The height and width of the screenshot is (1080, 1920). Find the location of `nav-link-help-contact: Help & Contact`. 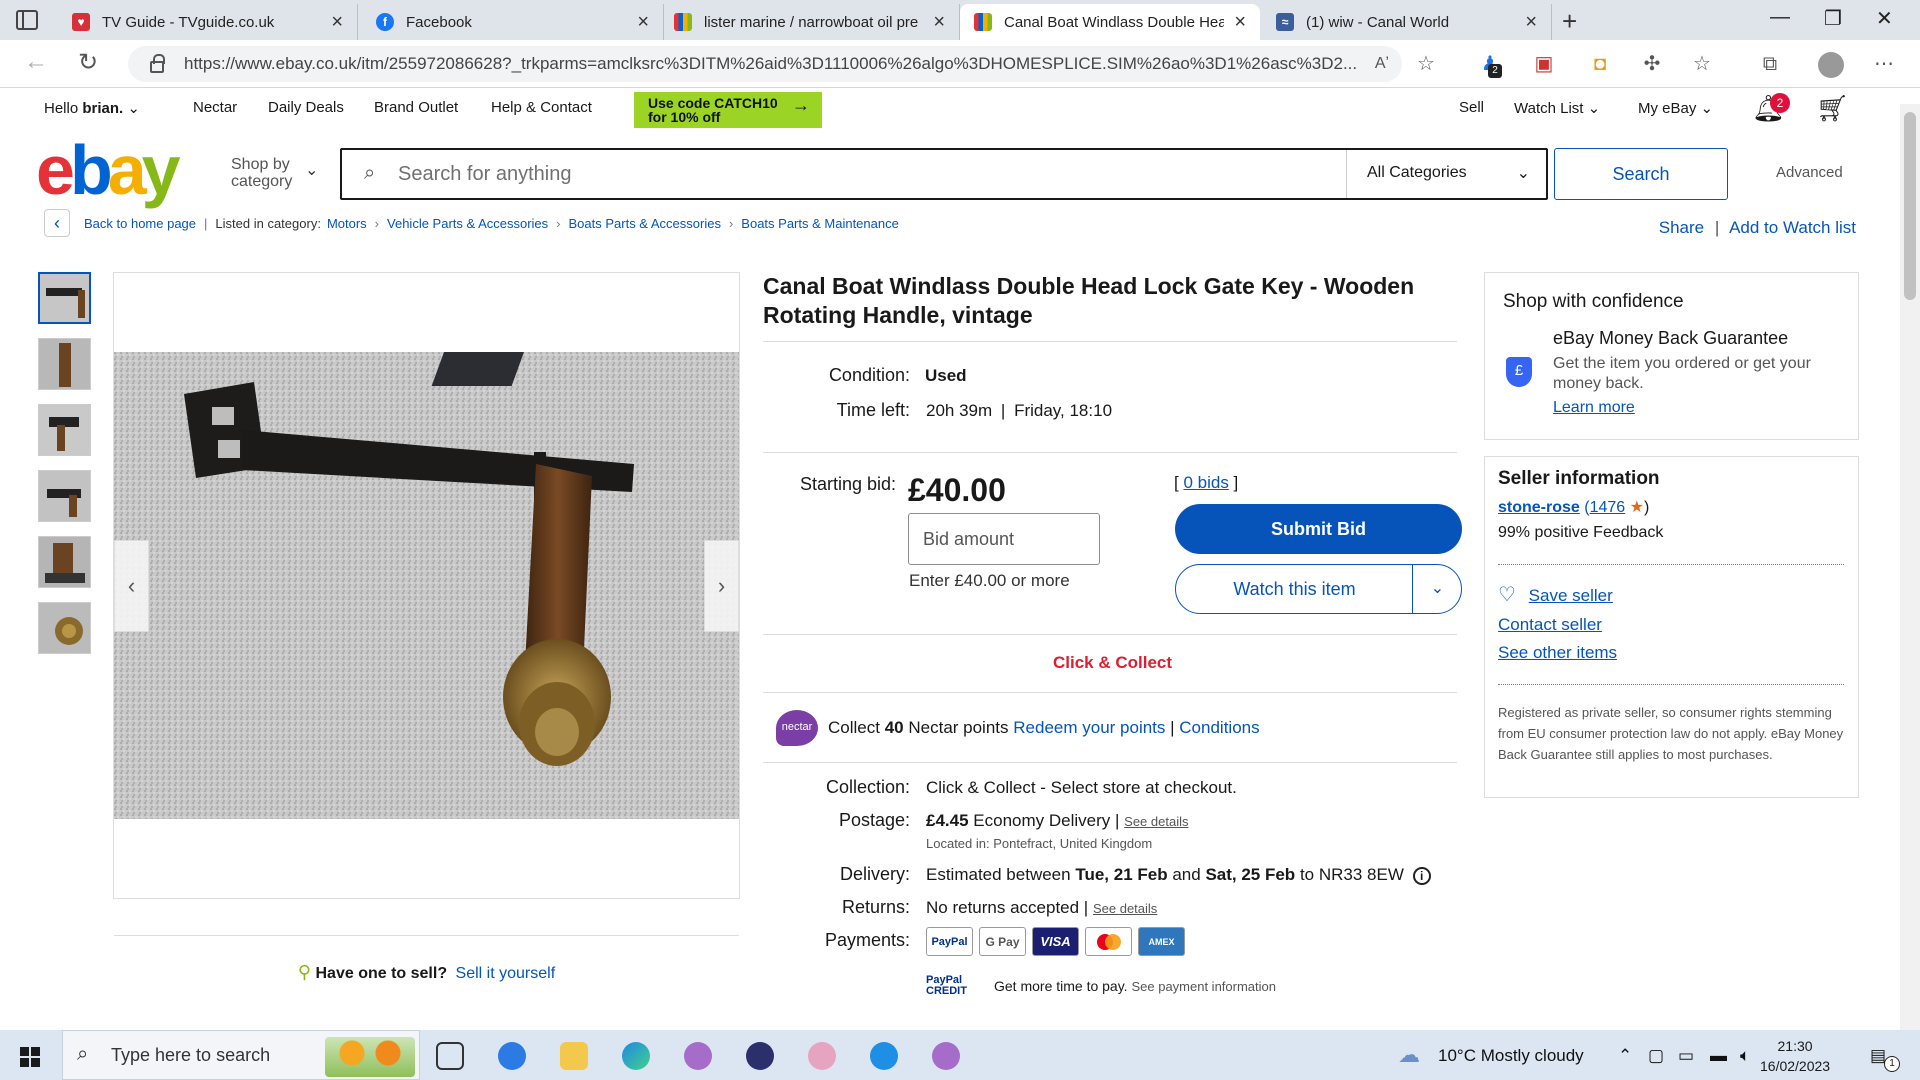

nav-link-help-contact: Help & Contact is located at coordinates (541, 107).